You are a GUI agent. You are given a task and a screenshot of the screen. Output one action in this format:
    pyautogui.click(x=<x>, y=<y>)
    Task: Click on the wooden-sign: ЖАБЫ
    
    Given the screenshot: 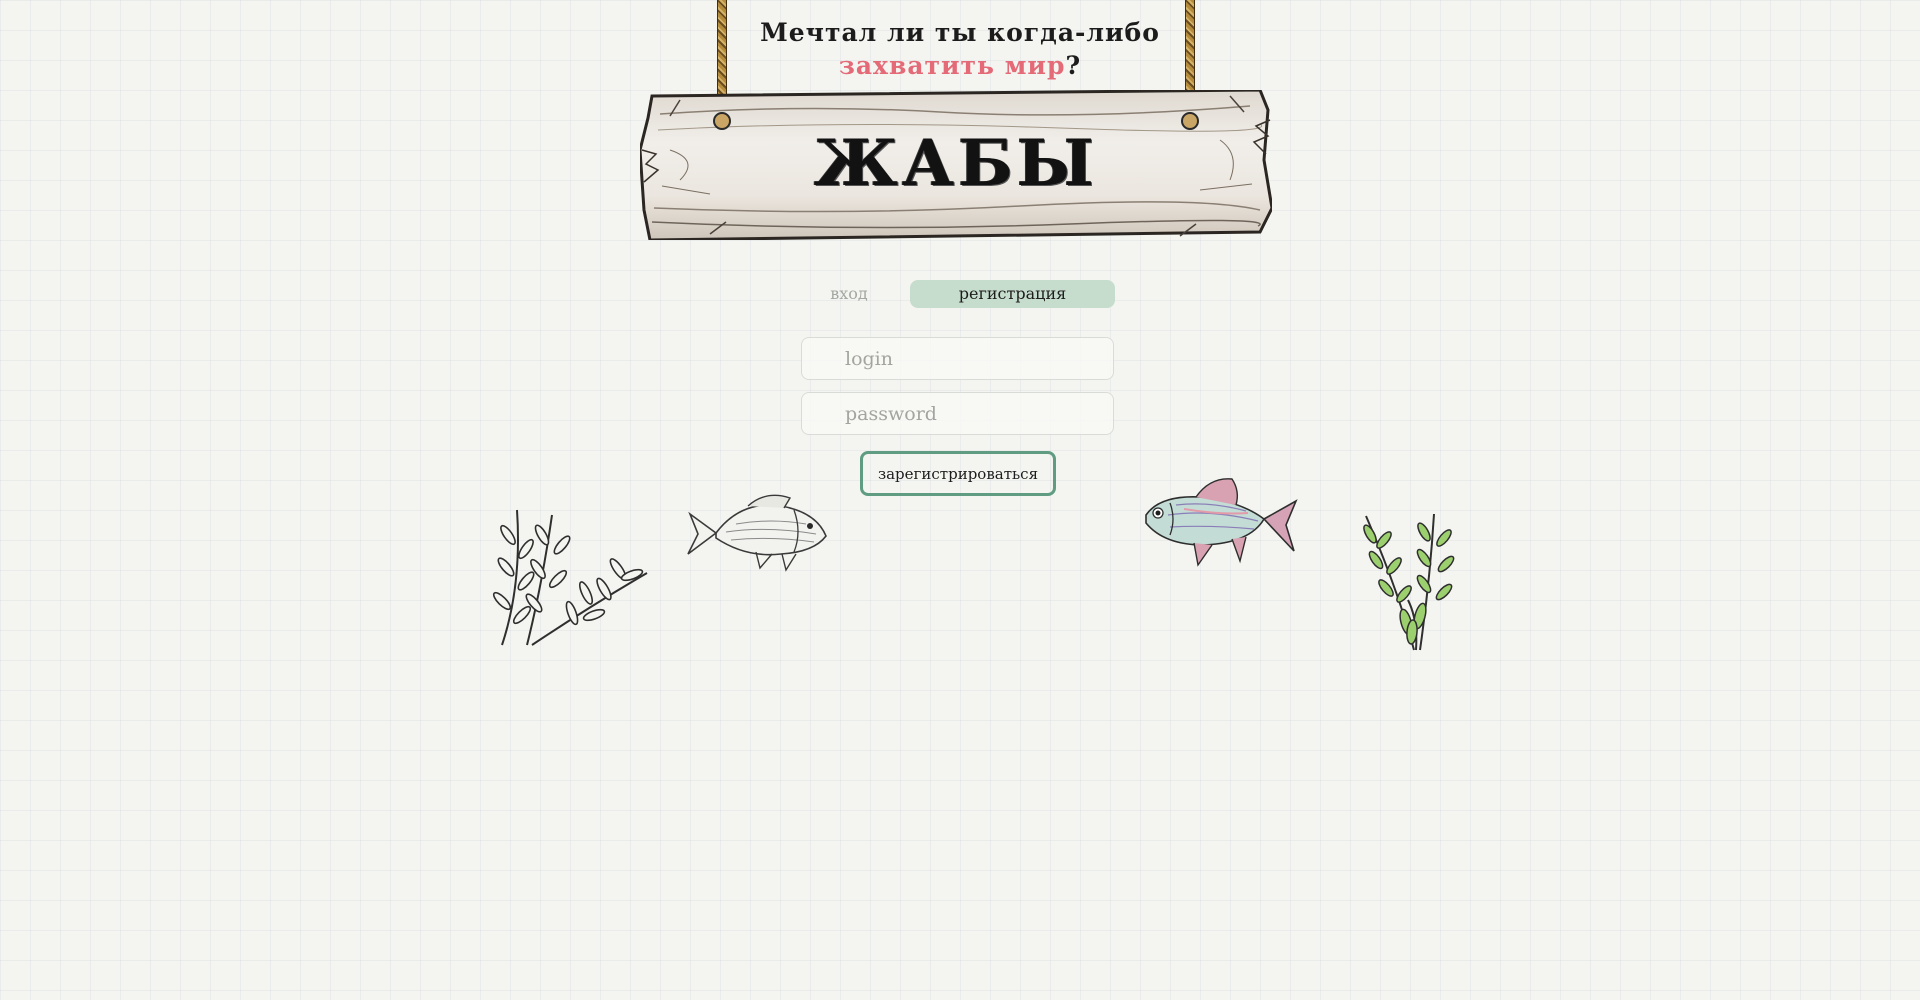 What is the action you would take?
    pyautogui.click(x=956, y=165)
    